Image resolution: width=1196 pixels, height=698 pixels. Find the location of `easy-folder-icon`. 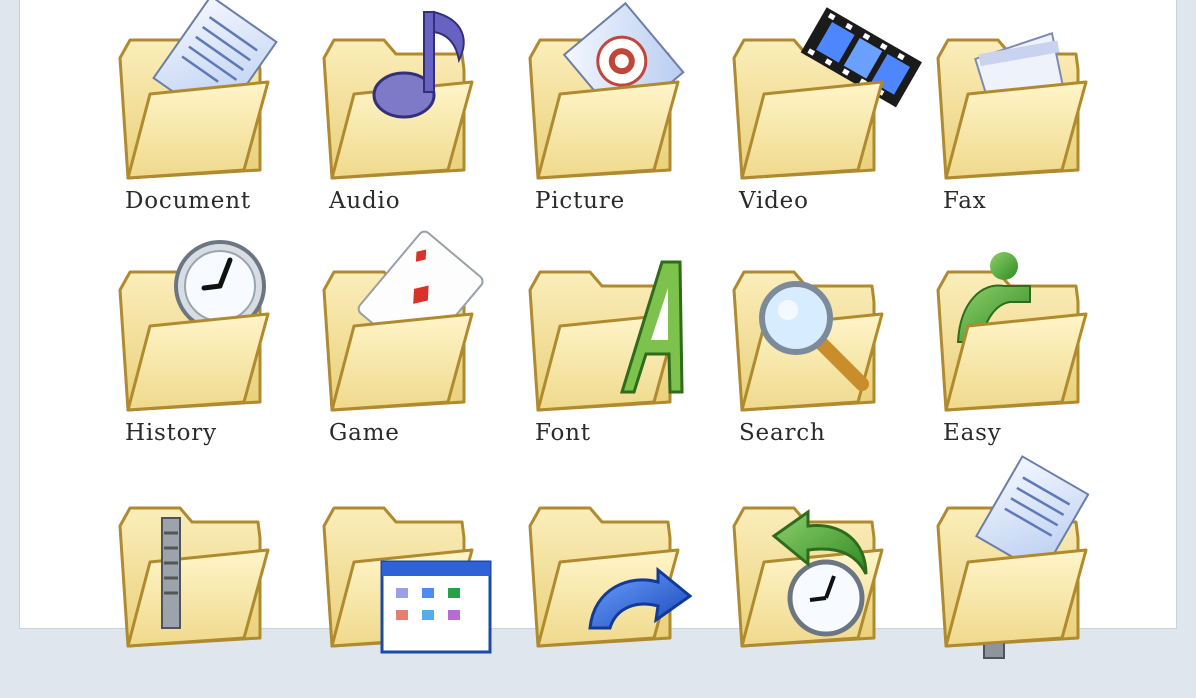

easy-folder-icon is located at coordinates (1012, 332).